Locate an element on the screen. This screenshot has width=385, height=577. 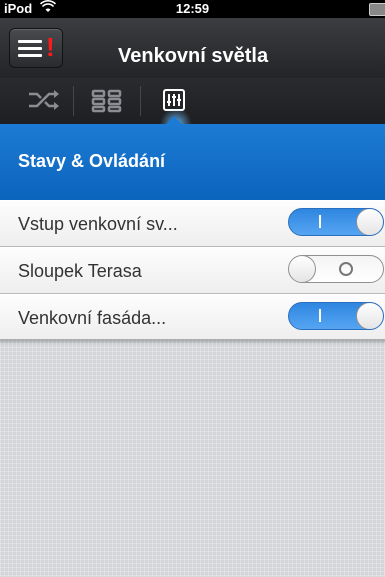
list-shadow is located at coordinates (192, 342).